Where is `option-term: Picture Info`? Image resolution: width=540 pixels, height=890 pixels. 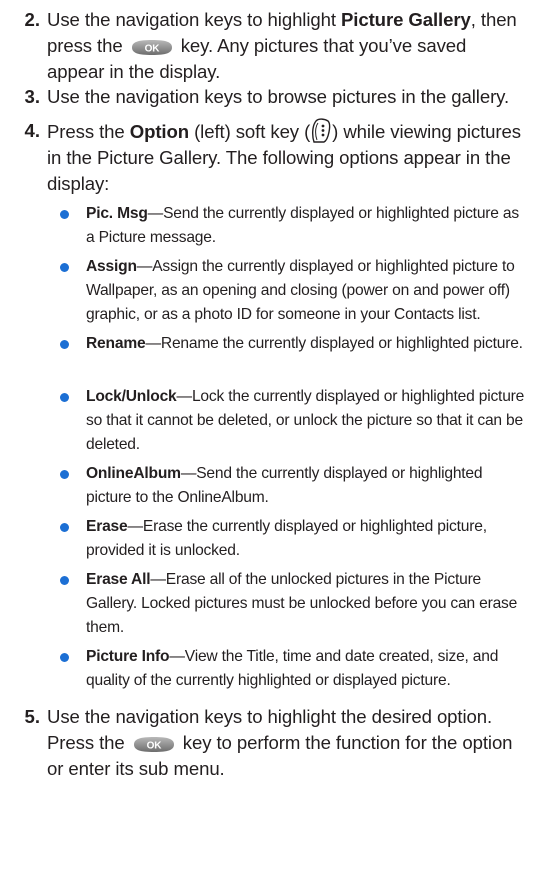
option-term: Picture Info is located at coordinates (128, 656).